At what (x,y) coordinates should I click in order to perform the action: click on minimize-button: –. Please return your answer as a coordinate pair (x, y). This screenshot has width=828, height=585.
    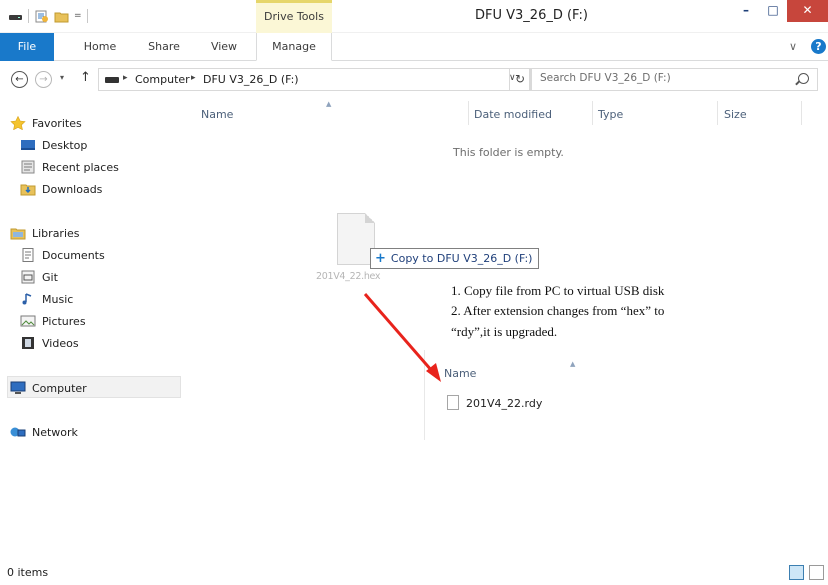
    Looking at the image, I should click on (746, 11).